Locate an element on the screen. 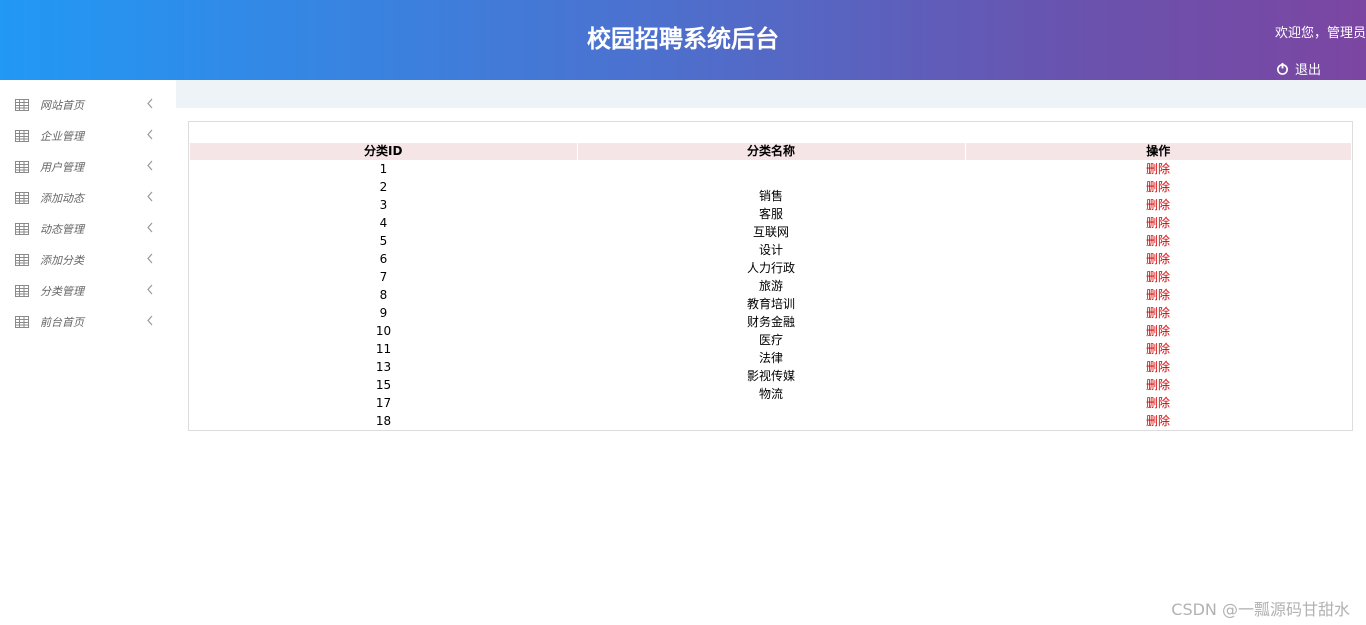  cell-name: 销售 is located at coordinates (770, 196).